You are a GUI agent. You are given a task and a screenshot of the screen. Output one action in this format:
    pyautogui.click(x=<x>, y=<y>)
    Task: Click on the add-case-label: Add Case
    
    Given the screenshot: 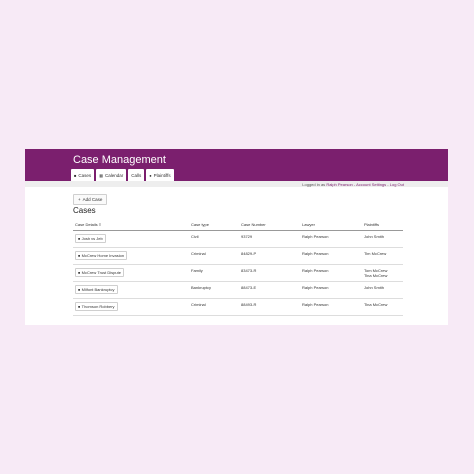 What is the action you would take?
    pyautogui.click(x=92, y=199)
    